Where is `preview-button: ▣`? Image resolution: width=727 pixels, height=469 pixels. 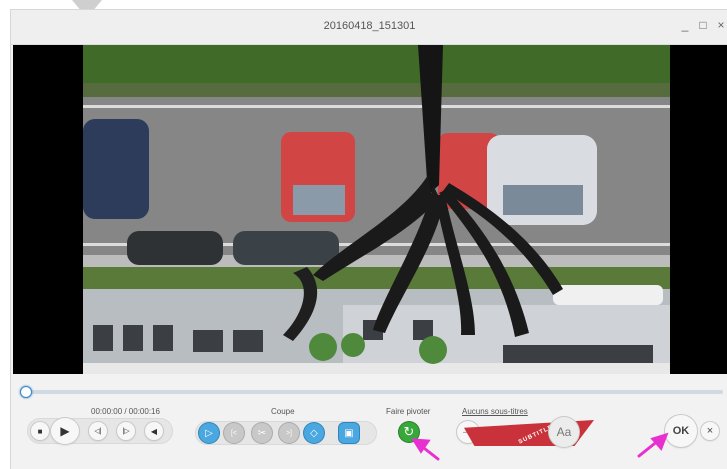
preview-button: ▣ is located at coordinates (349, 433).